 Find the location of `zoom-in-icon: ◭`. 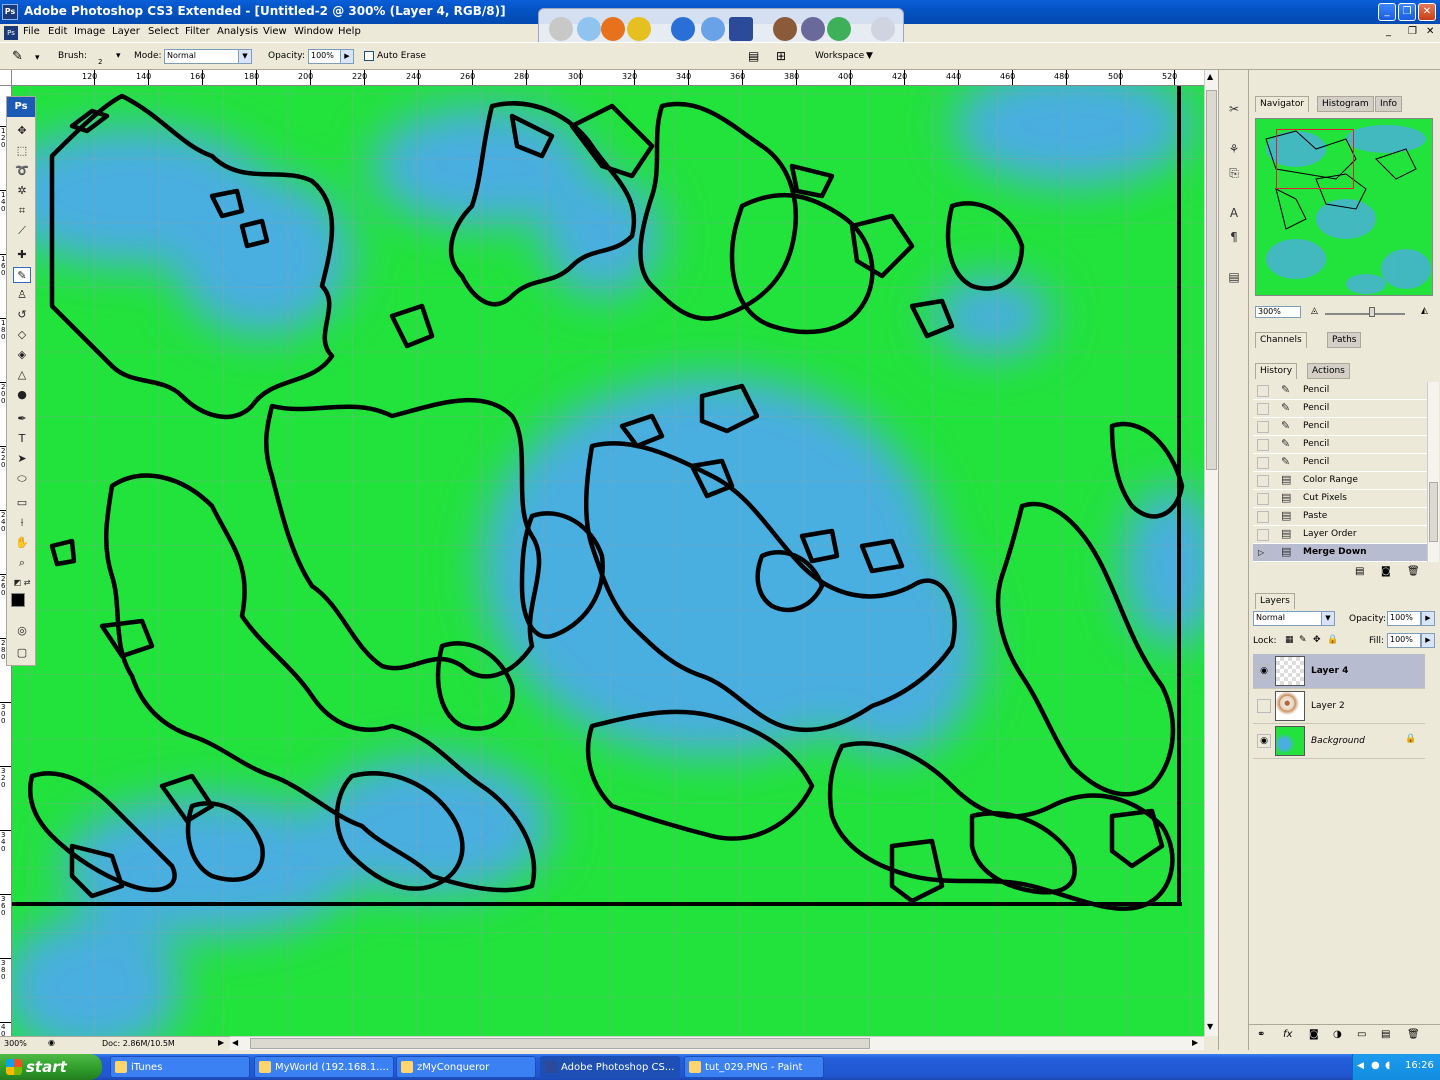

zoom-in-icon: ◭ is located at coordinates (1424, 311).